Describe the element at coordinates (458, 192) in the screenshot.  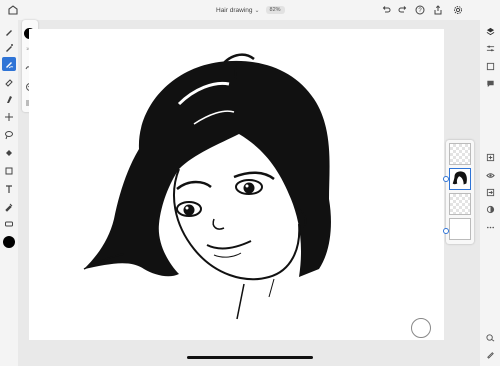
I see `layers-panel` at that location.